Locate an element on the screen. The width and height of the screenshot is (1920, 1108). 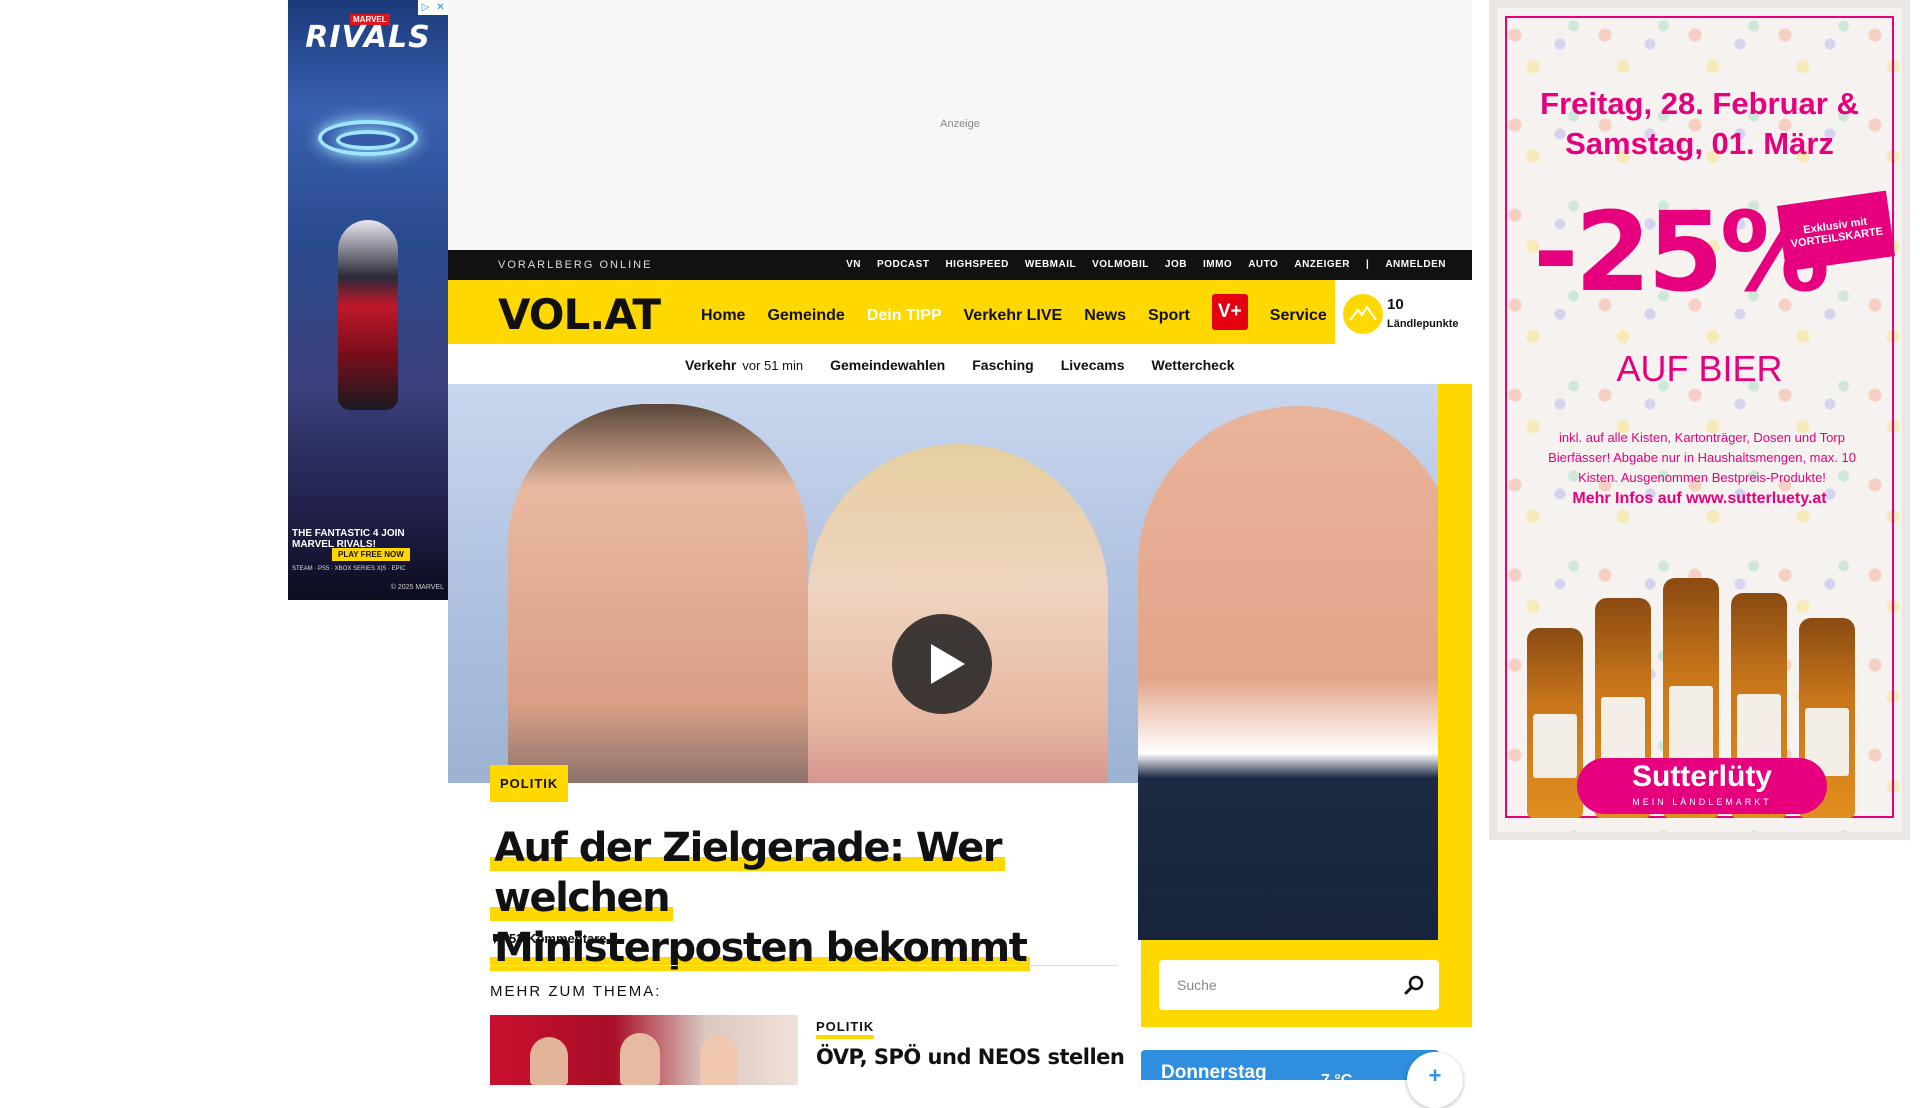
ad-date: Freitag, 28. Februar & Samstag, 01. März is located at coordinates (1699, 124).